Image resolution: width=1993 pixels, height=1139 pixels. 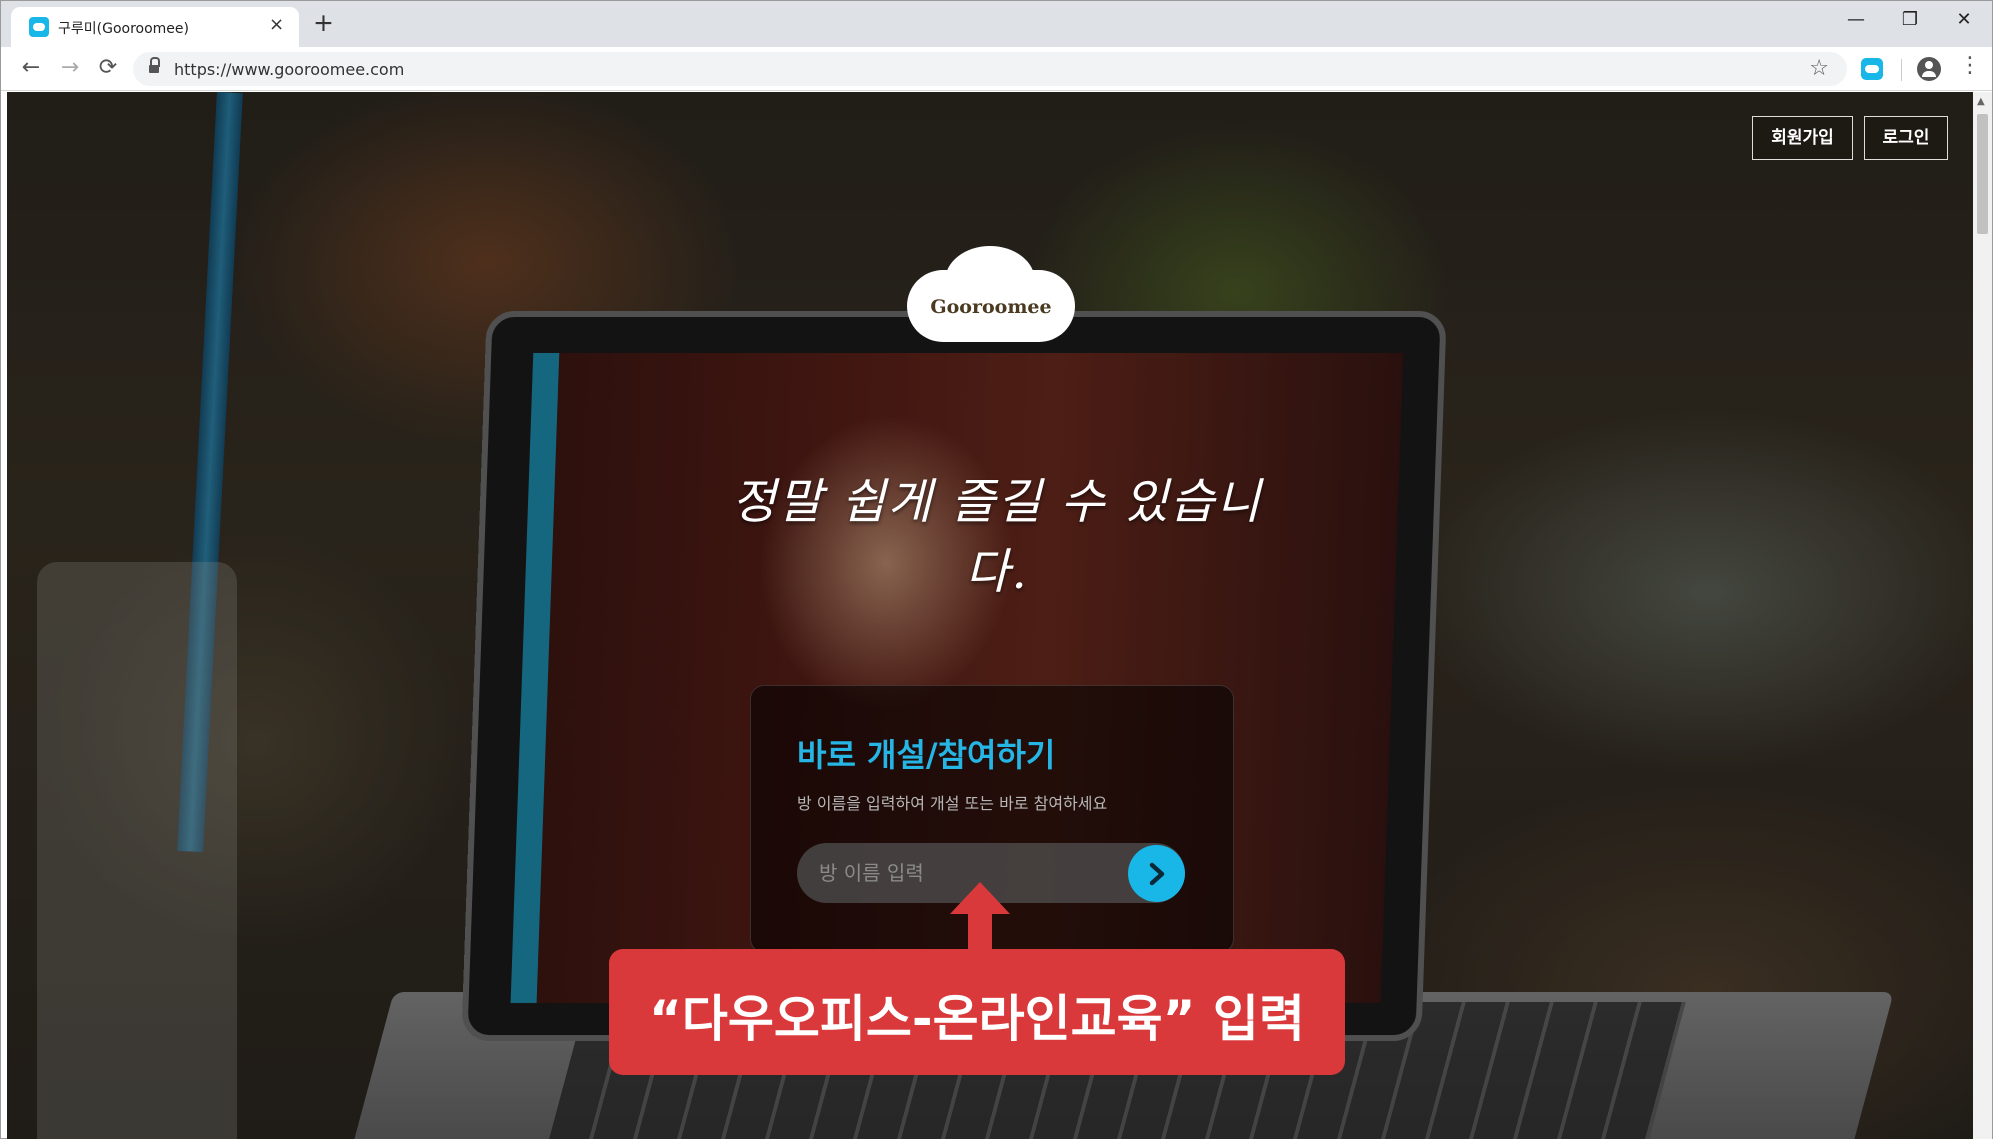 I want to click on chevron-right-icon, so click(x=1157, y=874).